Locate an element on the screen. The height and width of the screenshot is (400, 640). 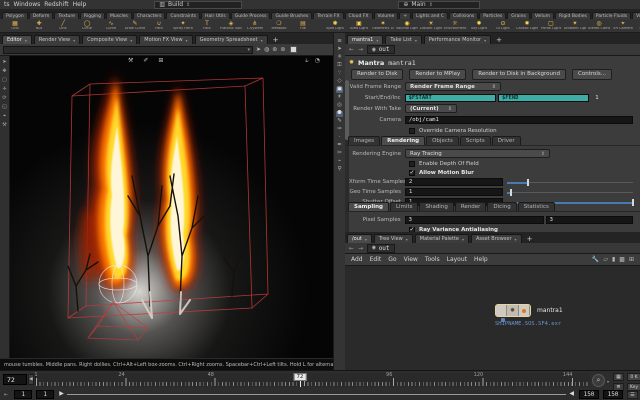
handle-icon: ⊞ is located at coordinates (160, 61).